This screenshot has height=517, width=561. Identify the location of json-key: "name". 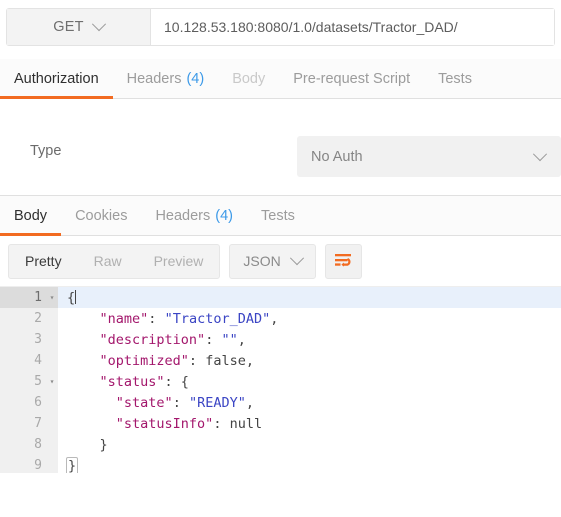
(124, 318).